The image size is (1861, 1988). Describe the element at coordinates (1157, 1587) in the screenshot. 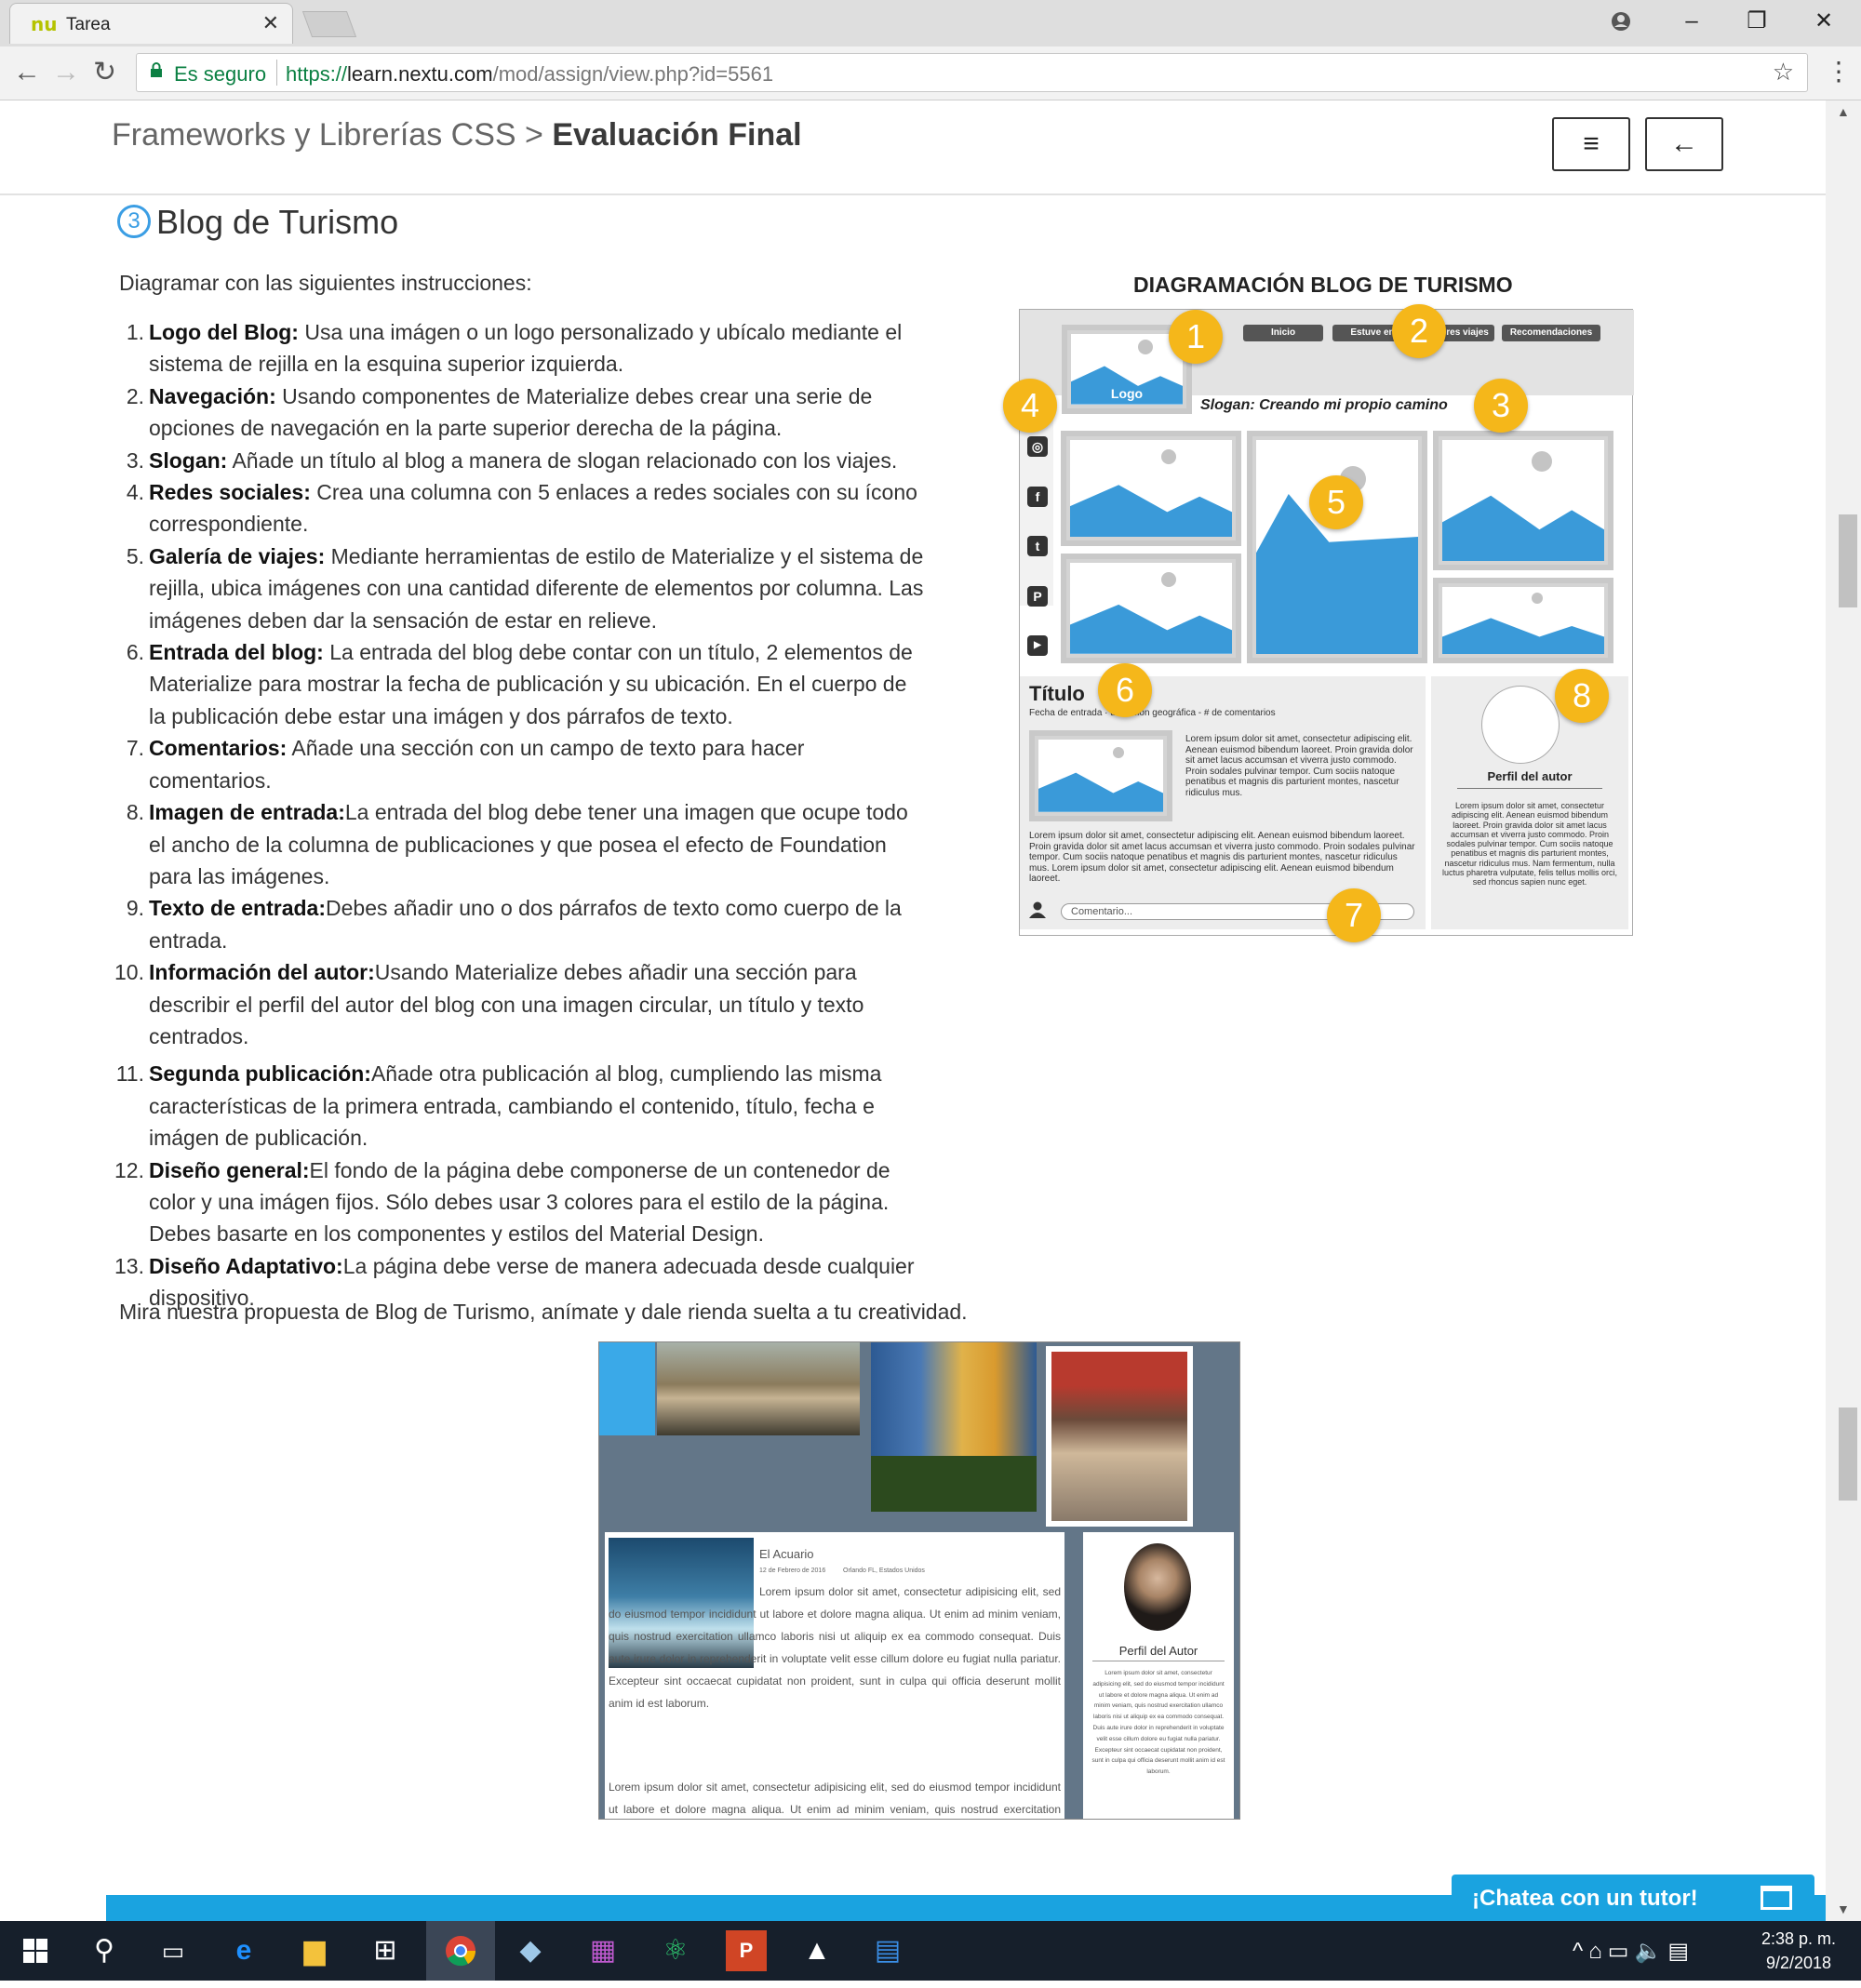

I see `example-author-avatar` at that location.